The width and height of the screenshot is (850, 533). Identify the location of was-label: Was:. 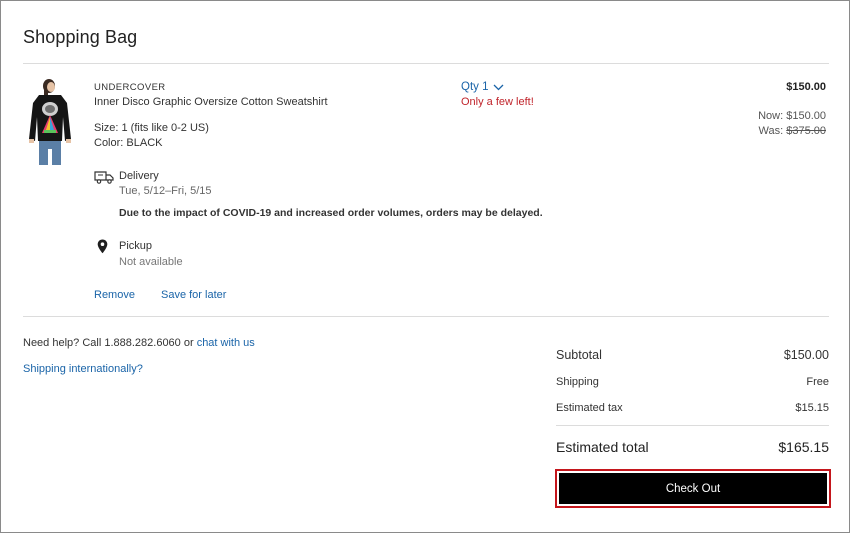
(772, 131).